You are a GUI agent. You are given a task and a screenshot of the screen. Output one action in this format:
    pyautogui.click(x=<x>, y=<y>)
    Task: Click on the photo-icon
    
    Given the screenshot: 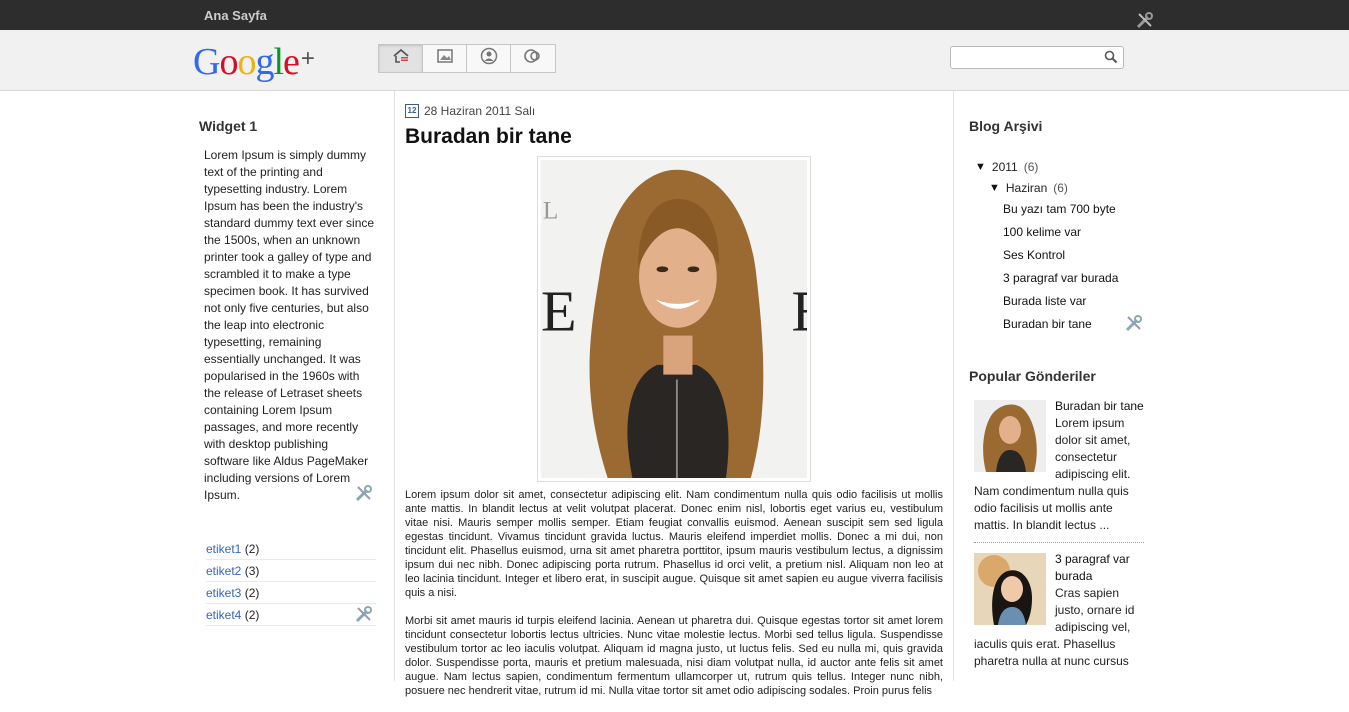 What is the action you would take?
    pyautogui.click(x=445, y=58)
    